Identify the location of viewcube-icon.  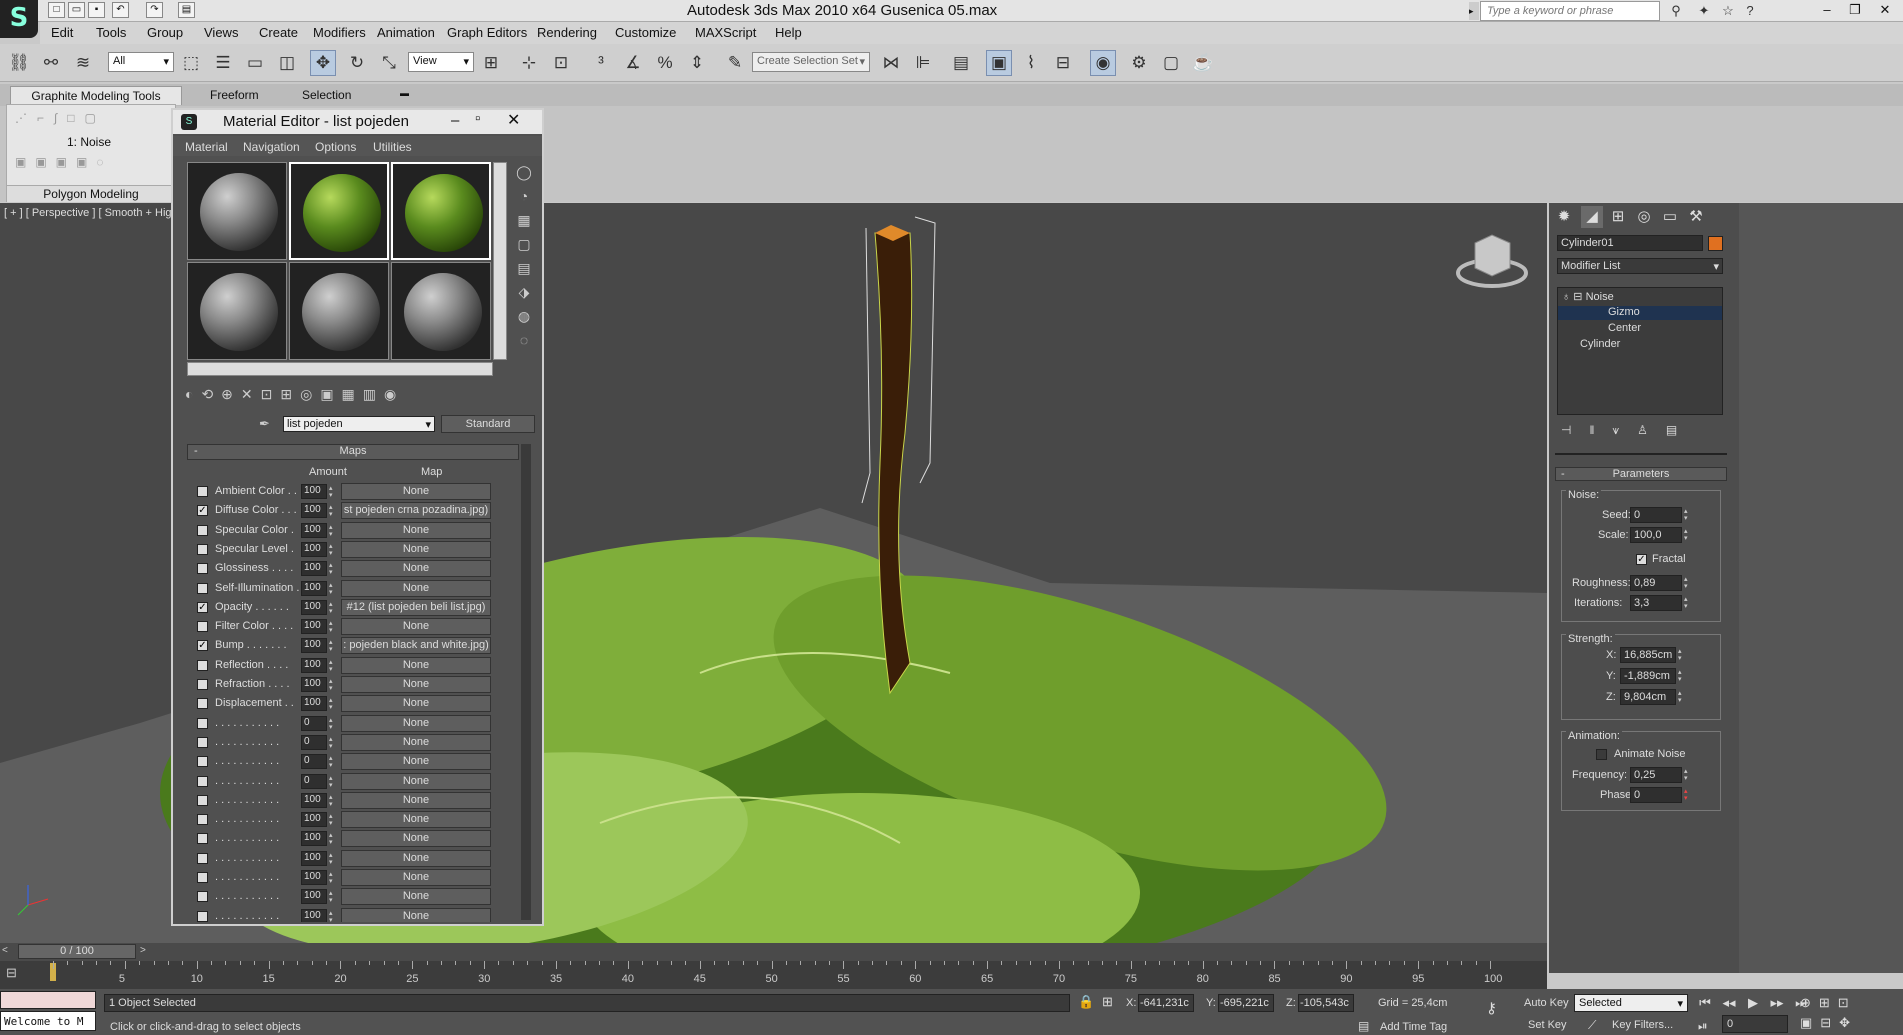
(1492, 261).